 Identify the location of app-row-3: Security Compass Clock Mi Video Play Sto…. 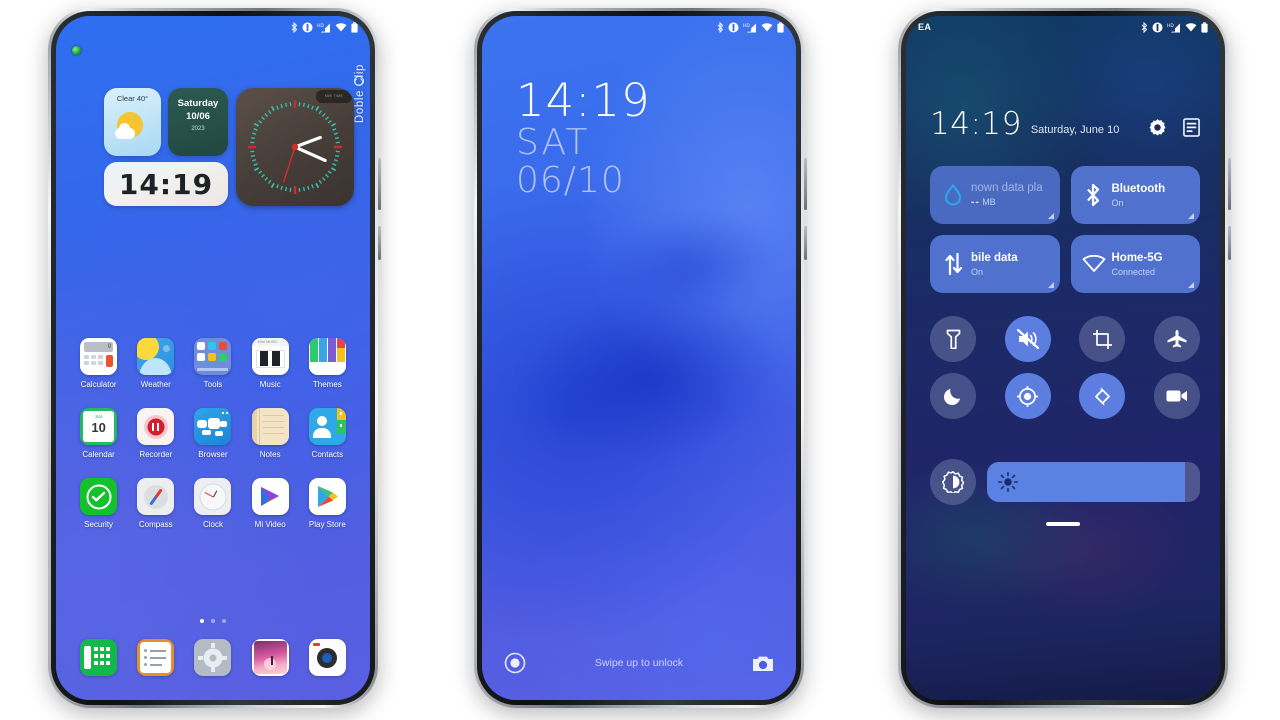
(213, 503).